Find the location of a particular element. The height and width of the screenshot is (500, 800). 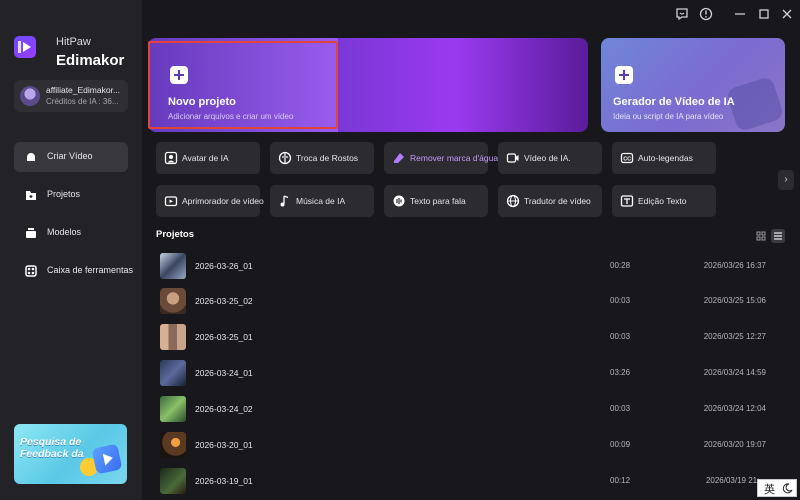

tool-text-edit: Edição Texto is located at coordinates (664, 201).